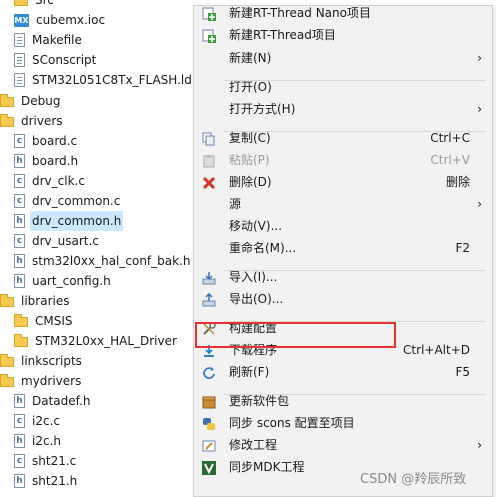 The height and width of the screenshot is (497, 496). I want to click on tree-item-label: stm32l0xx_hal_conf_bak.h, so click(111, 261).